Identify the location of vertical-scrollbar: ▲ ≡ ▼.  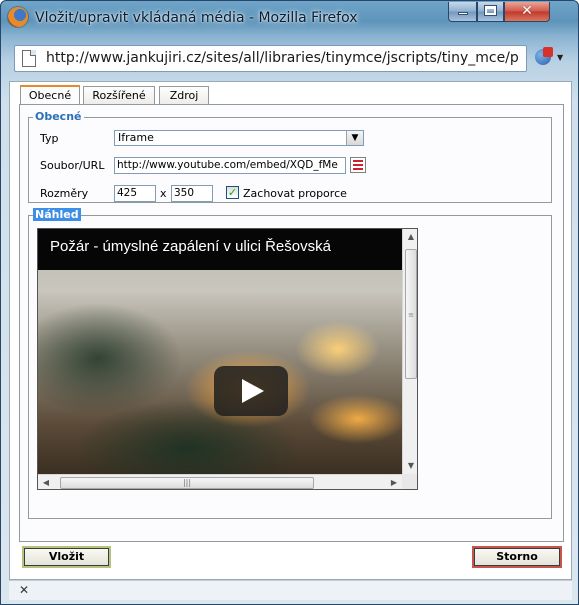
(409, 351).